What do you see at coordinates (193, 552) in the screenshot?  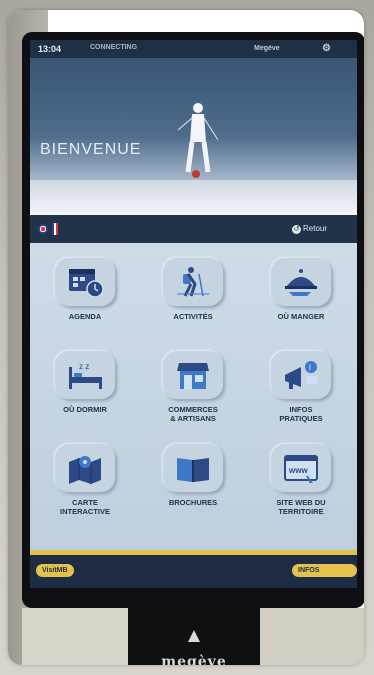 I see `footer-accent-line` at bounding box center [193, 552].